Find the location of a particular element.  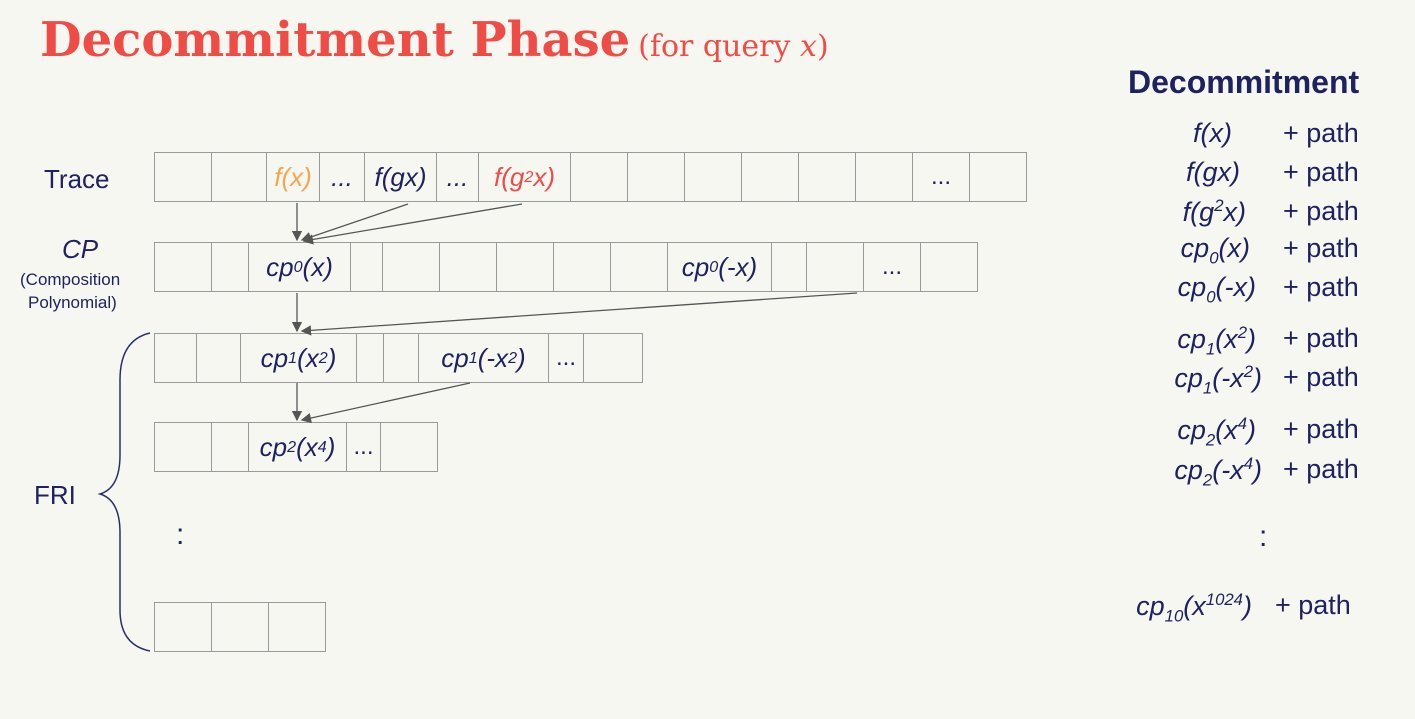

decommit-expr-cp1x2: cp1(x2) is located at coordinates (1216, 341).